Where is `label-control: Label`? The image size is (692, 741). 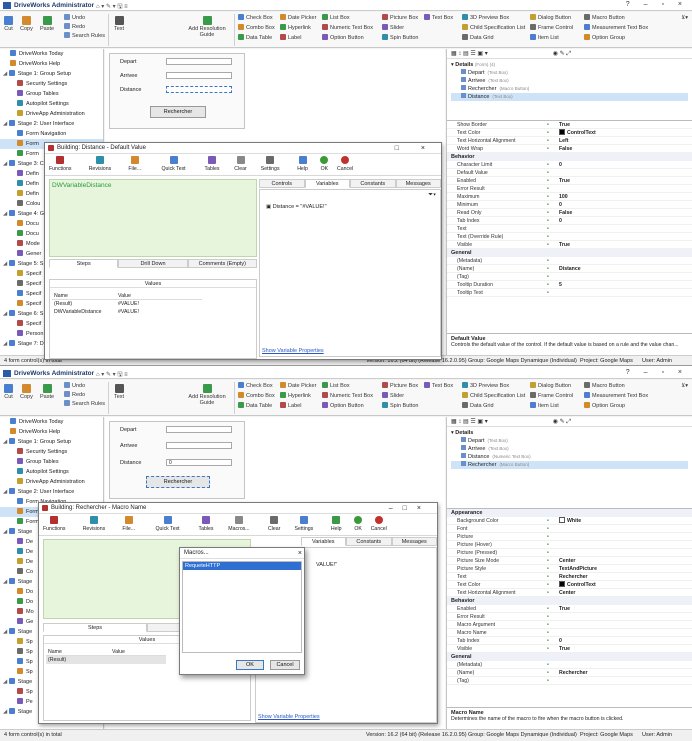 label-control: Label is located at coordinates (290, 406).